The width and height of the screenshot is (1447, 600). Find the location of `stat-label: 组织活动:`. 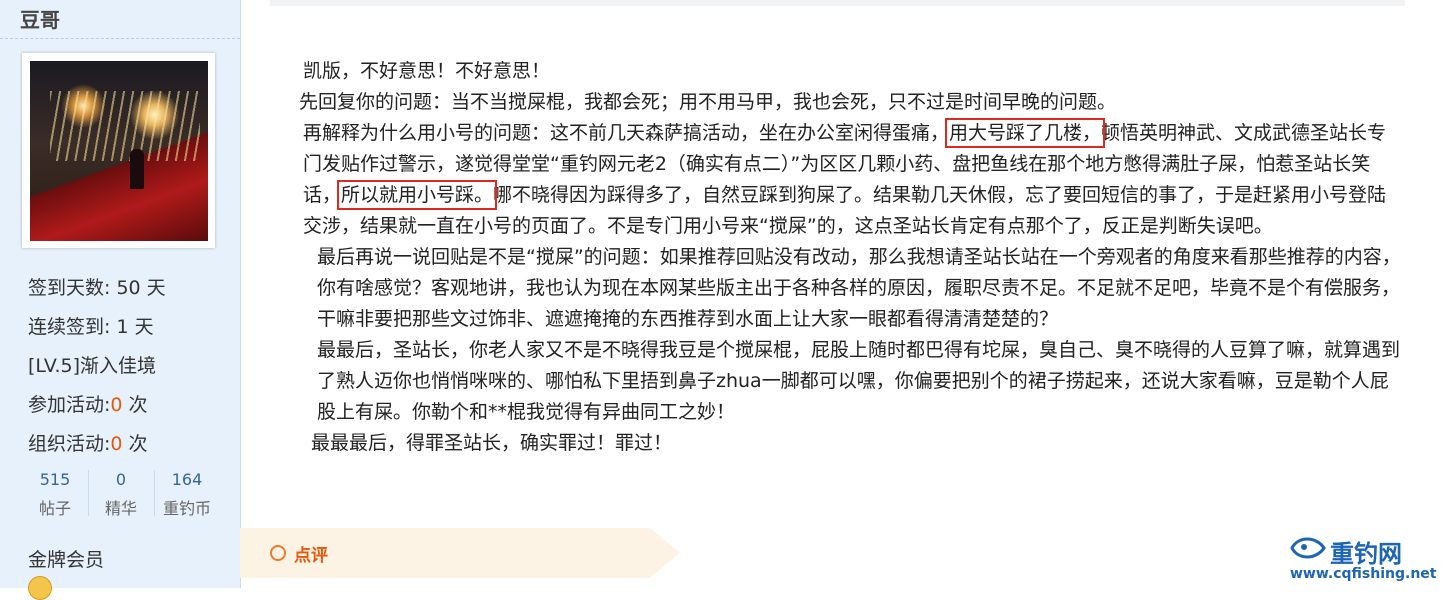

stat-label: 组织活动: is located at coordinates (69, 444).